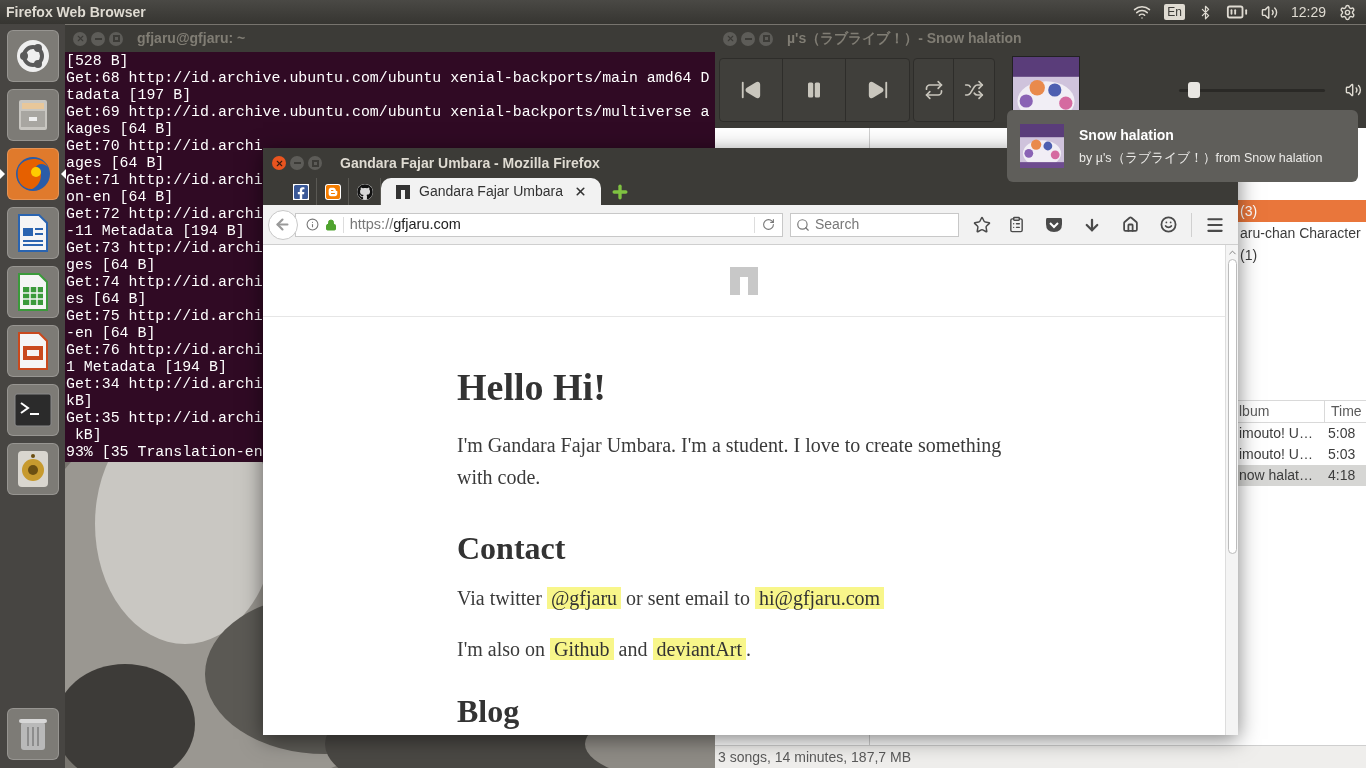 The height and width of the screenshot is (768, 1366). I want to click on wifi-icon, so click(1142, 12).